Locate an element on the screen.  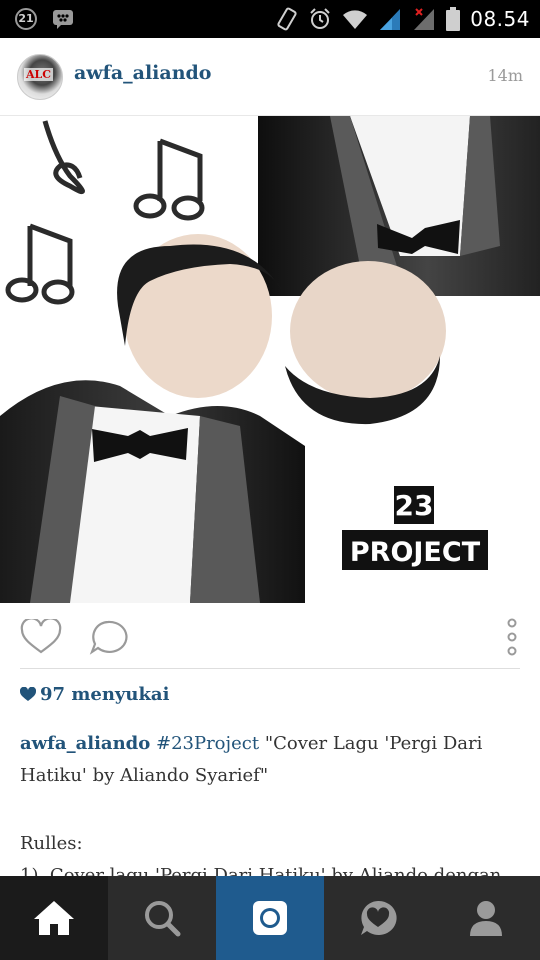
image-text-project: PROJECT is located at coordinates (415, 552).